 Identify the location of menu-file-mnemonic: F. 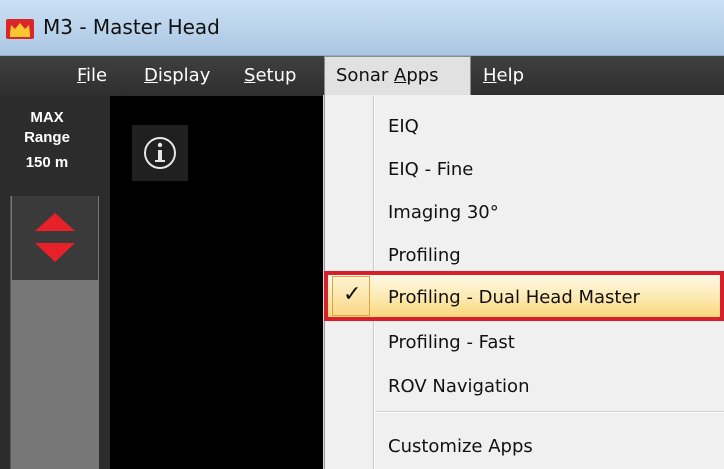
(82, 75).